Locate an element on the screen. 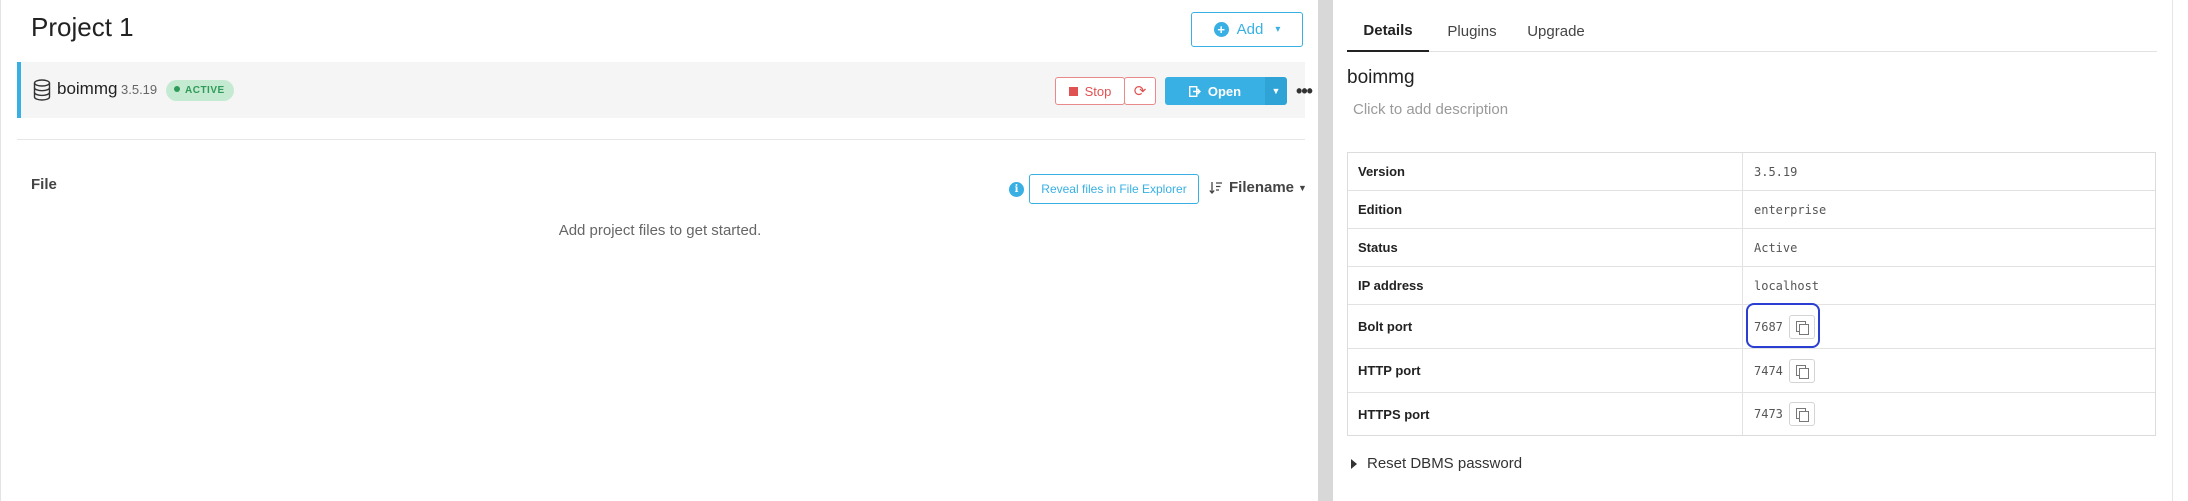 The image size is (2188, 501). detail-value-text: enterprise is located at coordinates (1790, 209).